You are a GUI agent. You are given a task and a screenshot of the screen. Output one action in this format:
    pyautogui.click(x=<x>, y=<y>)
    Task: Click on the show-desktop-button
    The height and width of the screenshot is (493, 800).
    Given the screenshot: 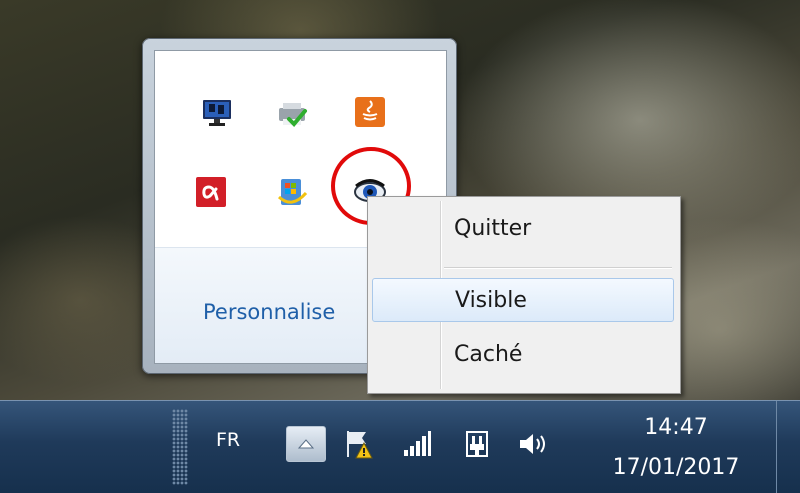 What is the action you would take?
    pyautogui.click(x=788, y=447)
    